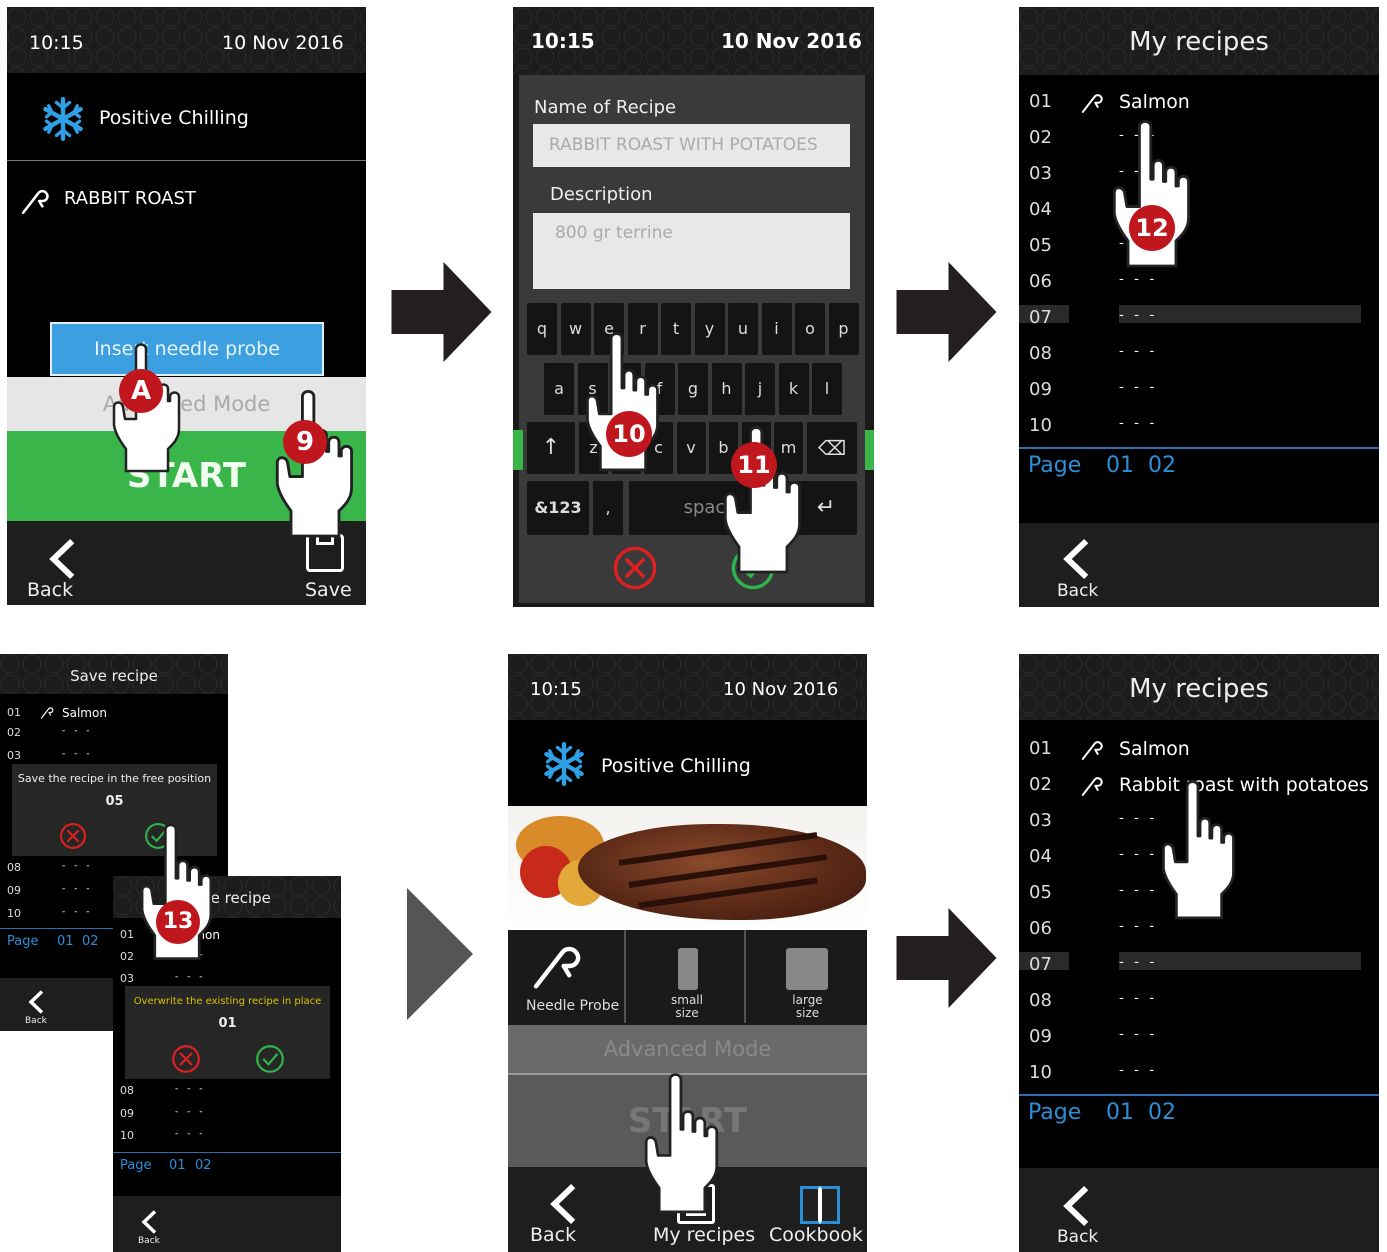 The width and height of the screenshot is (1387, 1252). I want to click on needle-probe-option: Needle Probe, so click(567, 976).